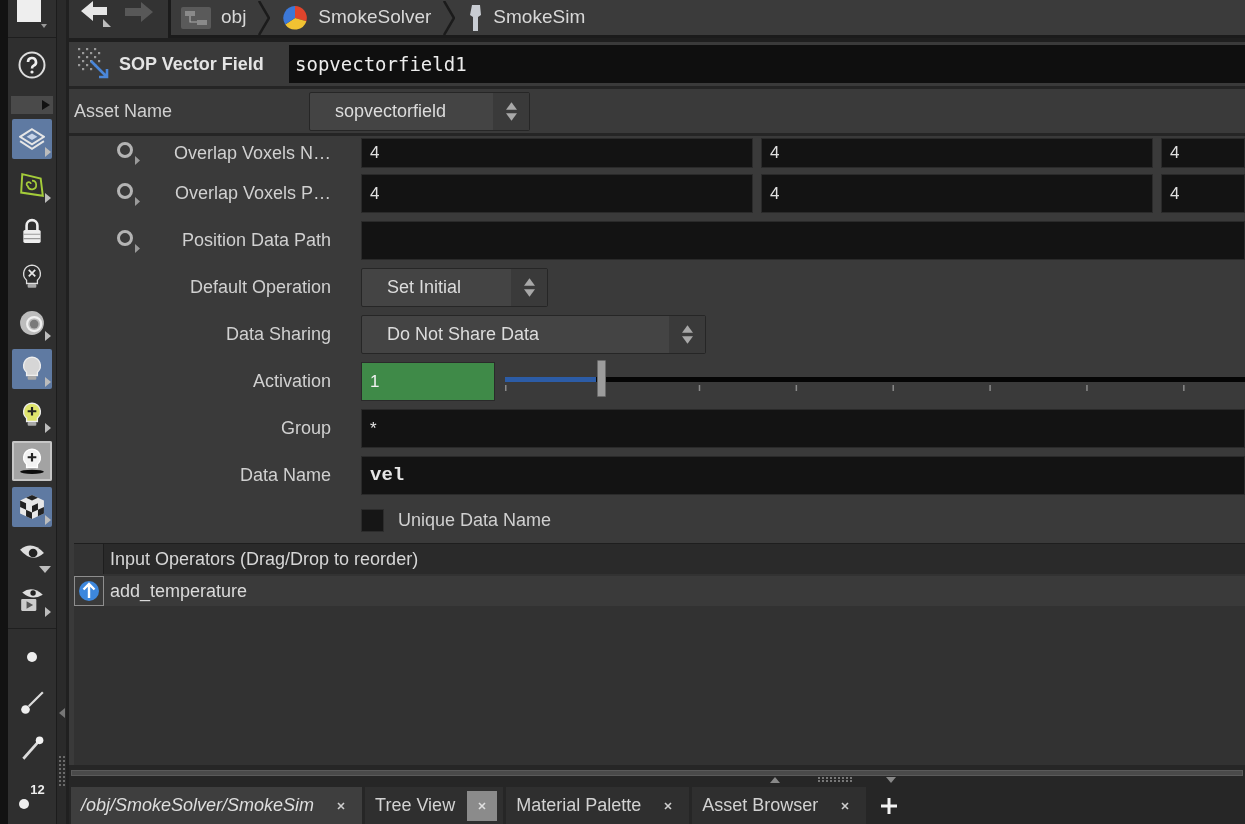 The height and width of the screenshot is (824, 1245). Describe the element at coordinates (196, 17) in the screenshot. I see `network-icon` at that location.